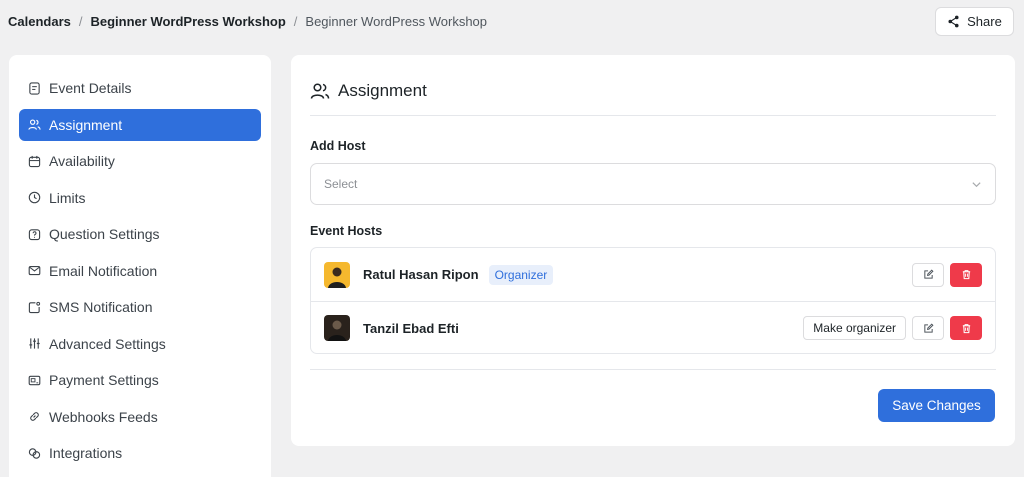 Image resolution: width=1024 pixels, height=477 pixels. Describe the element at coordinates (103, 270) in the screenshot. I see `sidebar-item-label: Email Notification` at that location.